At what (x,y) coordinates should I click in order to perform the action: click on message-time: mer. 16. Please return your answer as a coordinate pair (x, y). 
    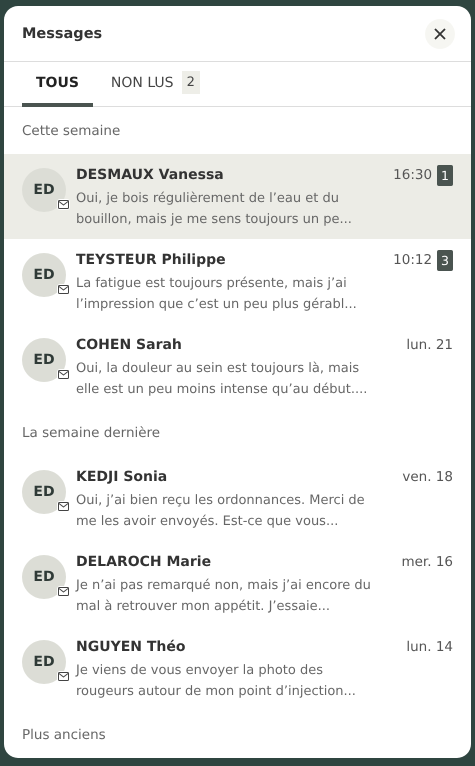
    Looking at the image, I should click on (427, 562).